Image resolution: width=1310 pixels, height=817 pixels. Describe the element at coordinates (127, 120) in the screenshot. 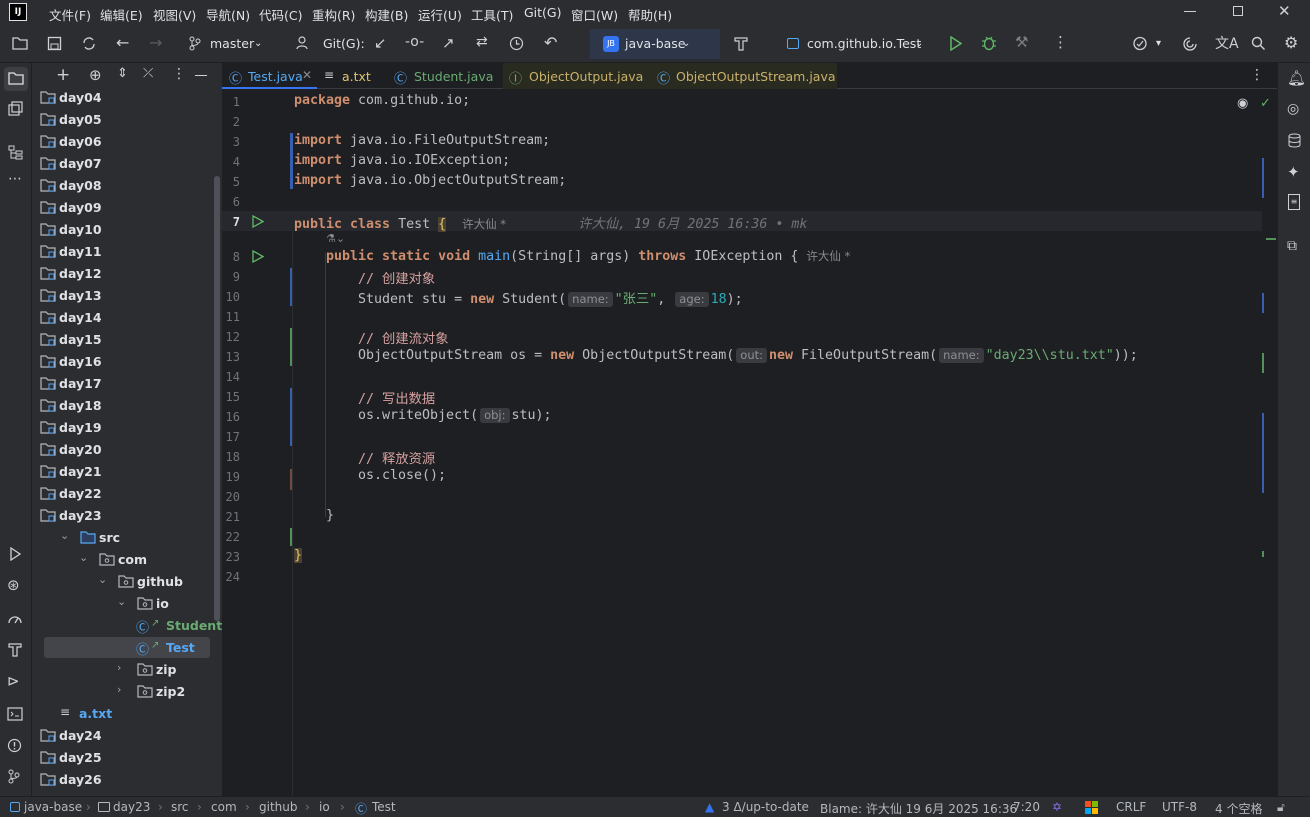

I see `tree-item-day05: day05` at that location.